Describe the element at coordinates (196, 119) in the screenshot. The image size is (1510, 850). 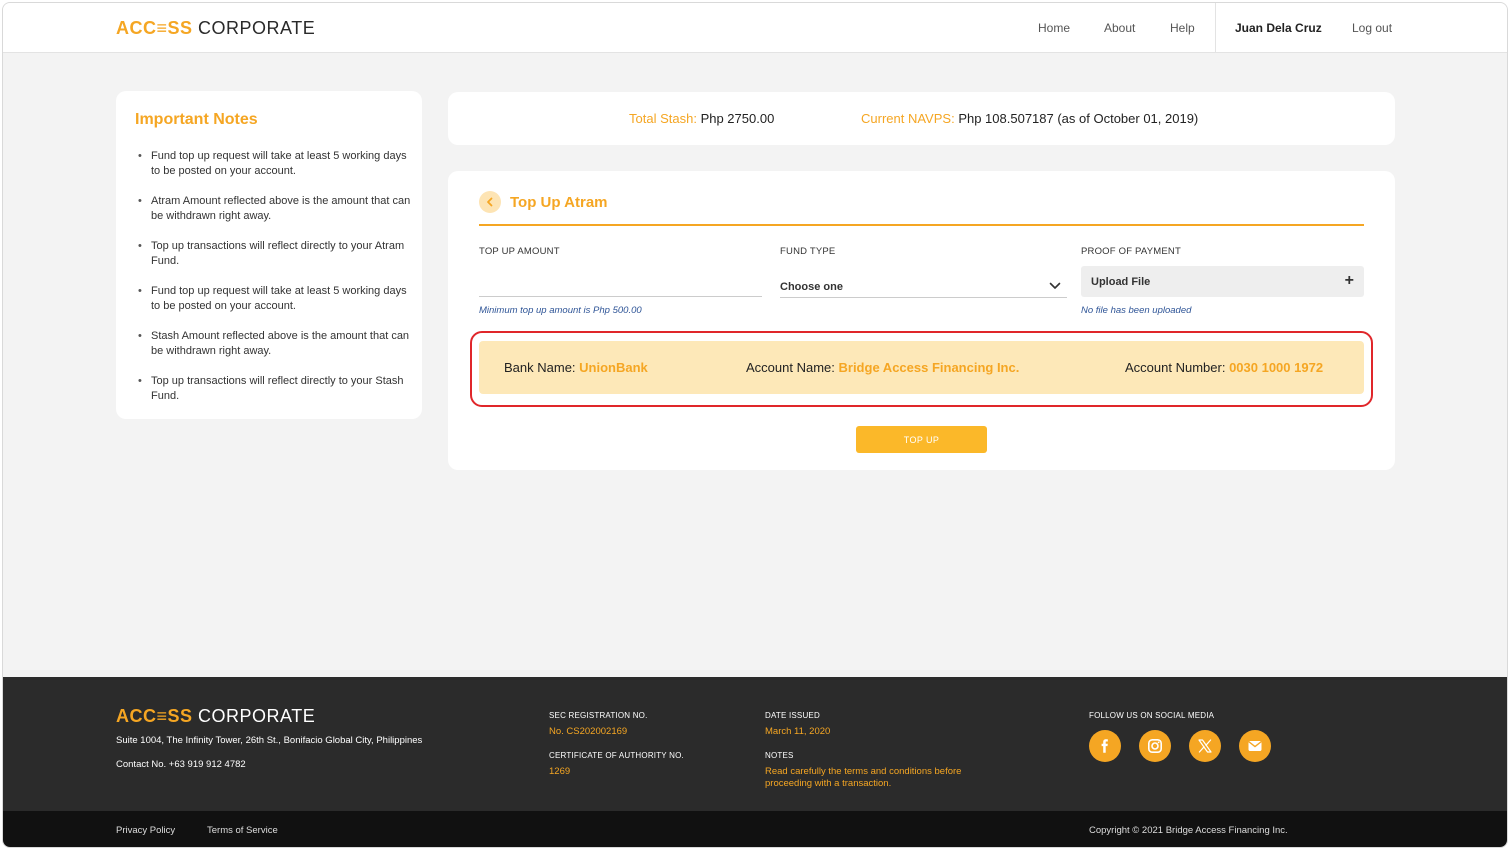
I see `notes-title: Important Notes` at that location.